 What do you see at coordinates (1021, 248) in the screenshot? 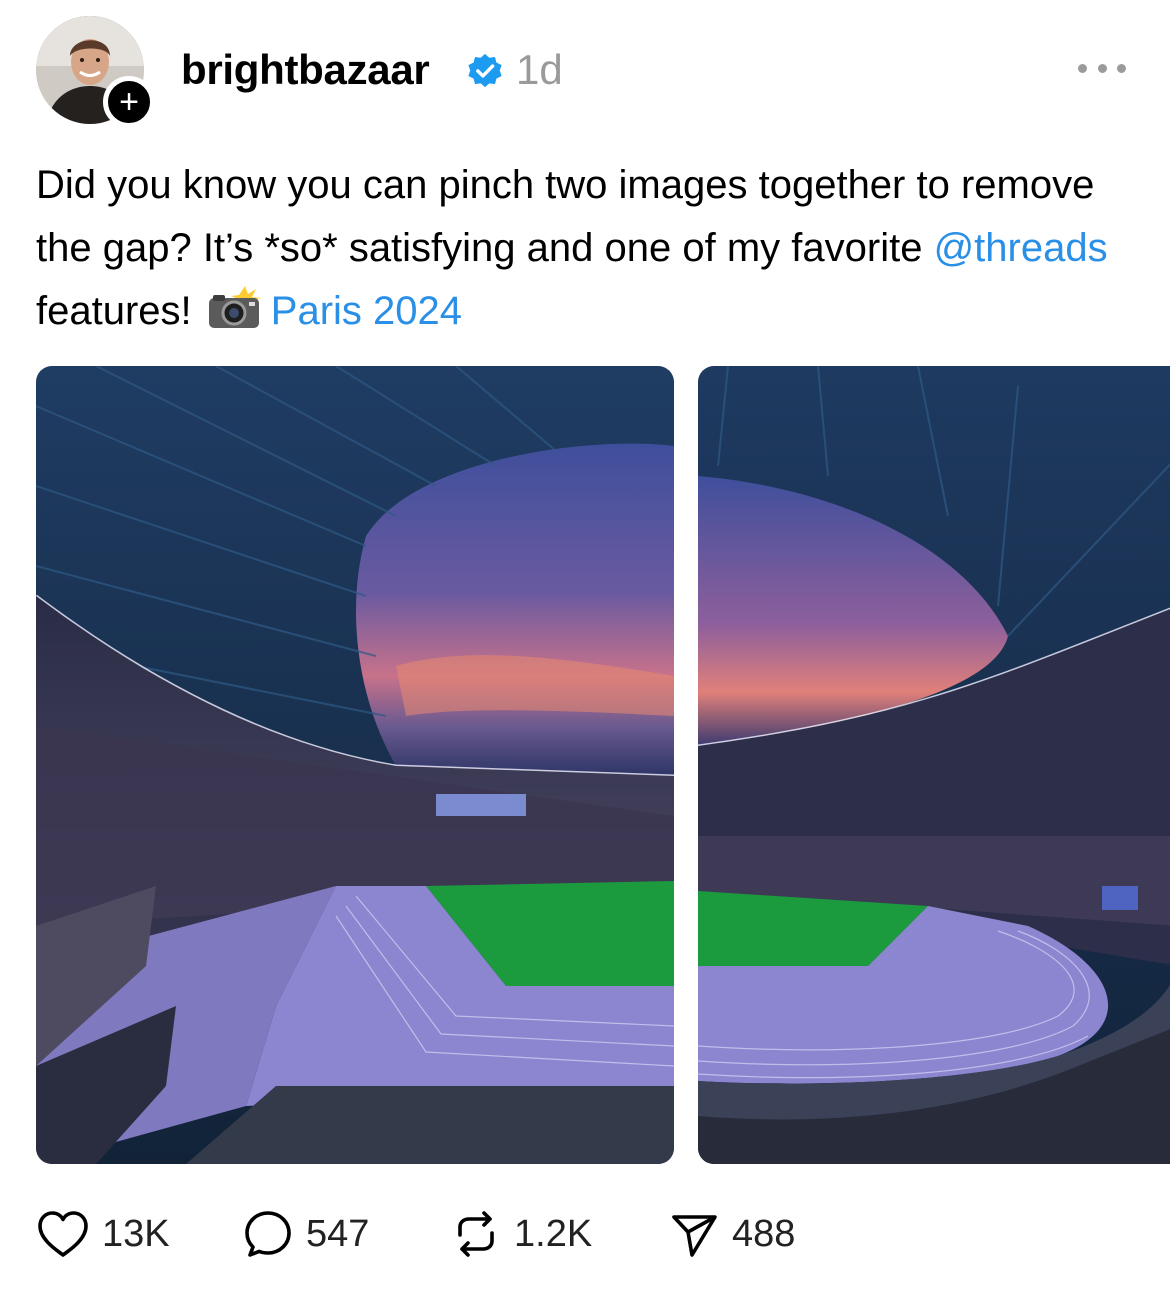
I see `mention-link: @threads` at bounding box center [1021, 248].